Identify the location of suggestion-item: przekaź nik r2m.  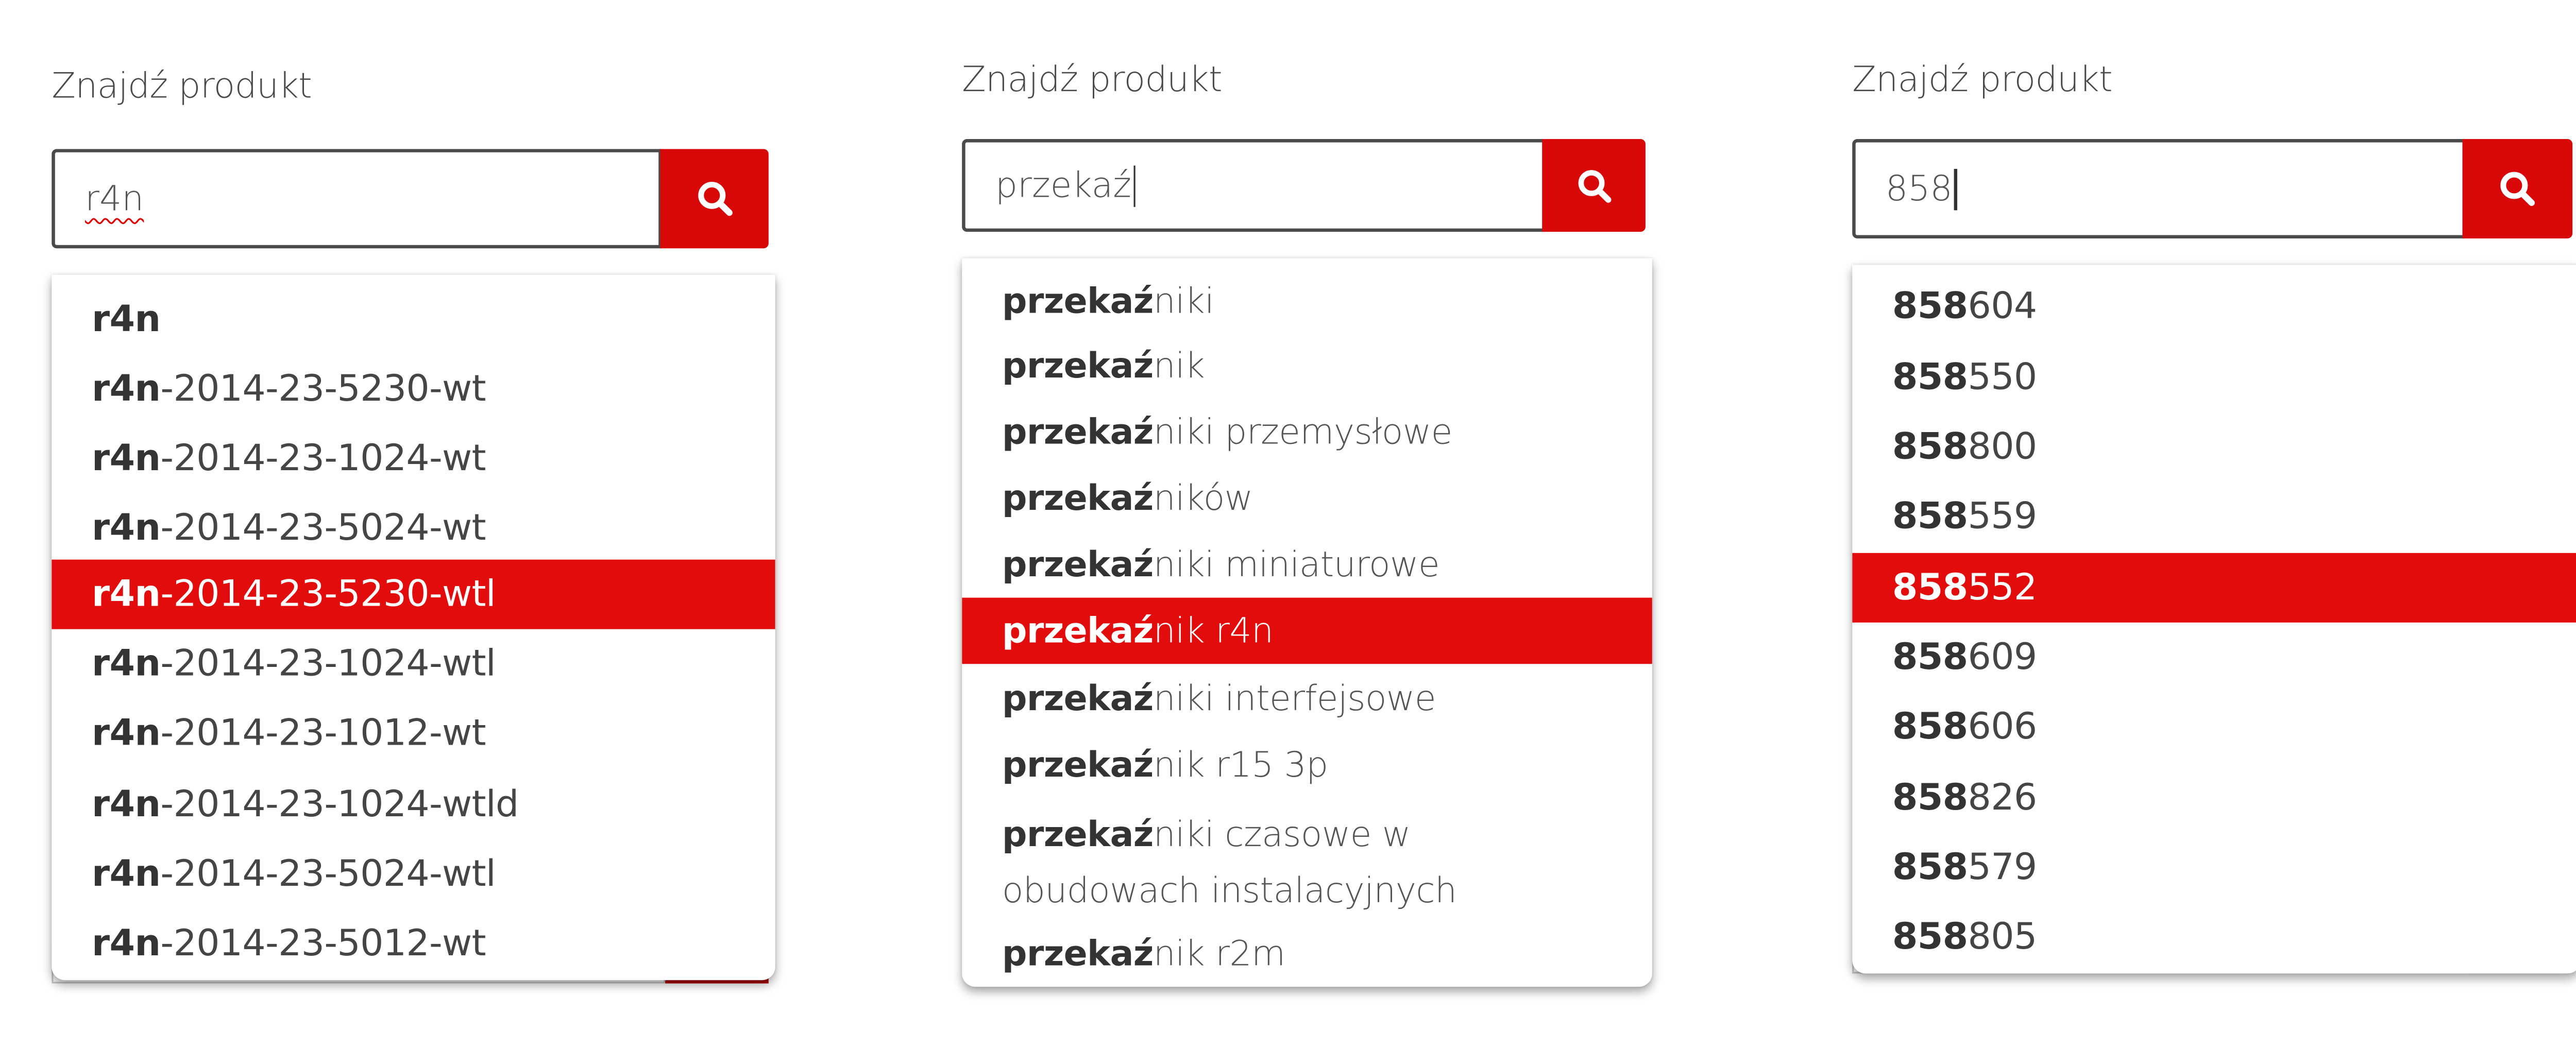
(1307, 953).